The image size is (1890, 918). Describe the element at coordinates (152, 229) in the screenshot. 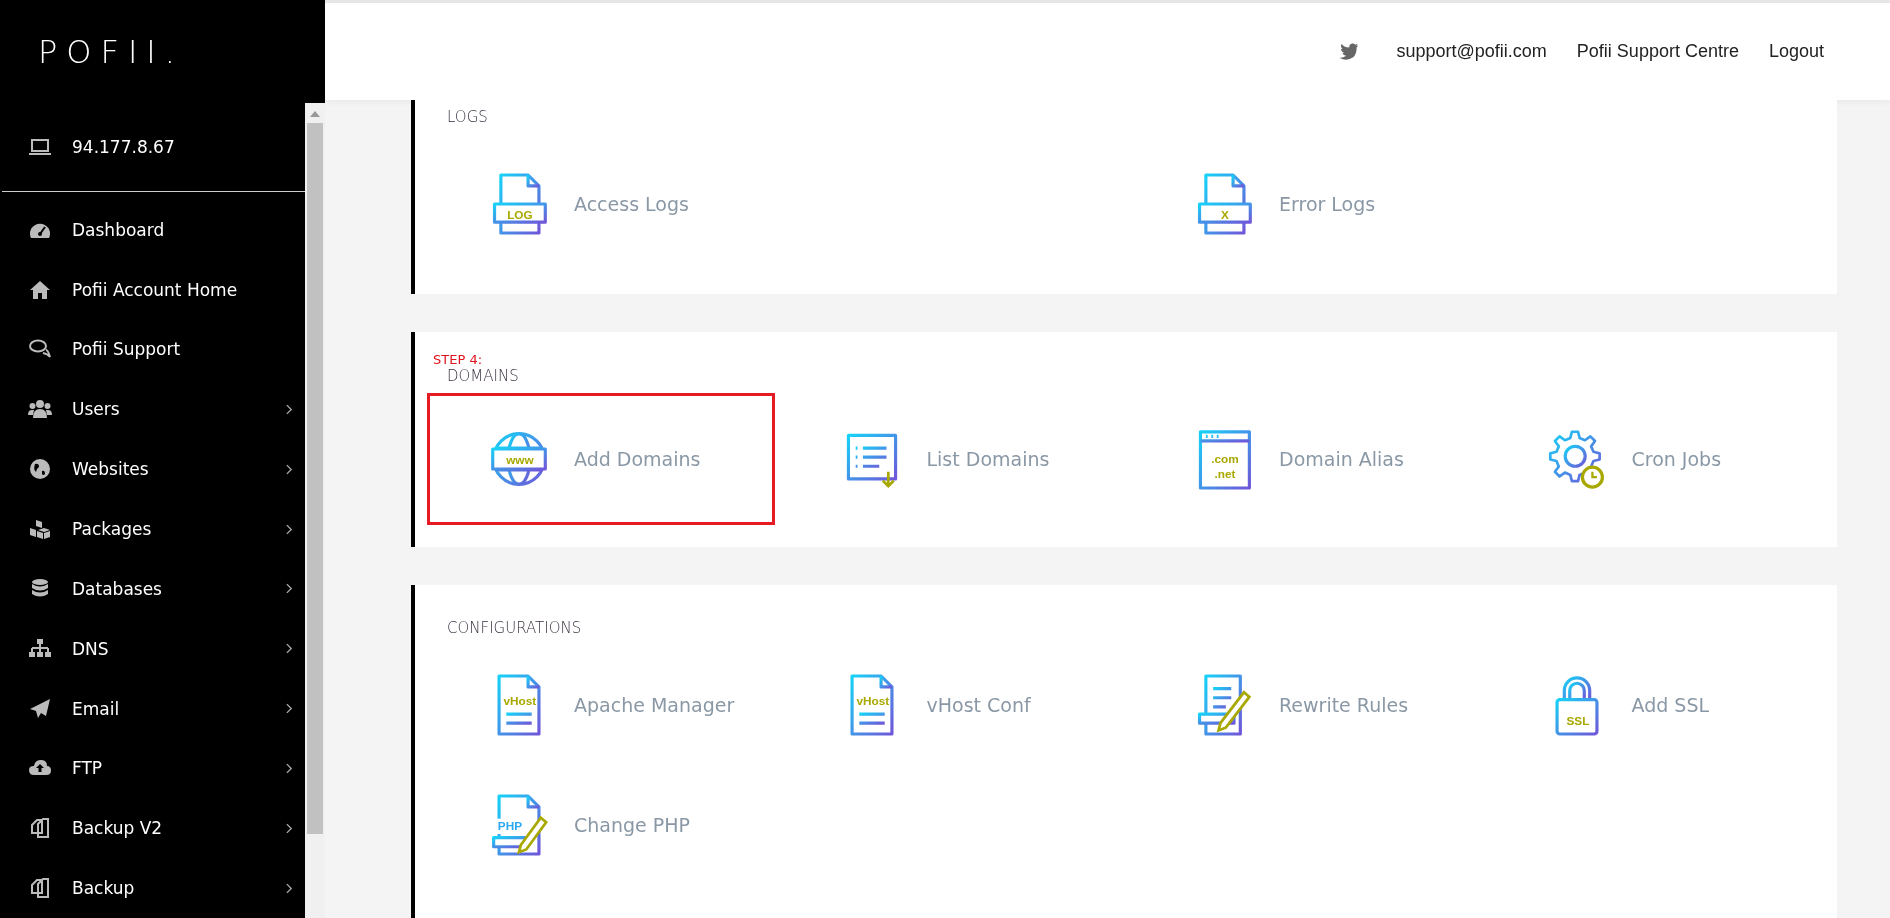

I see `sidebar-item: Dashboard` at that location.